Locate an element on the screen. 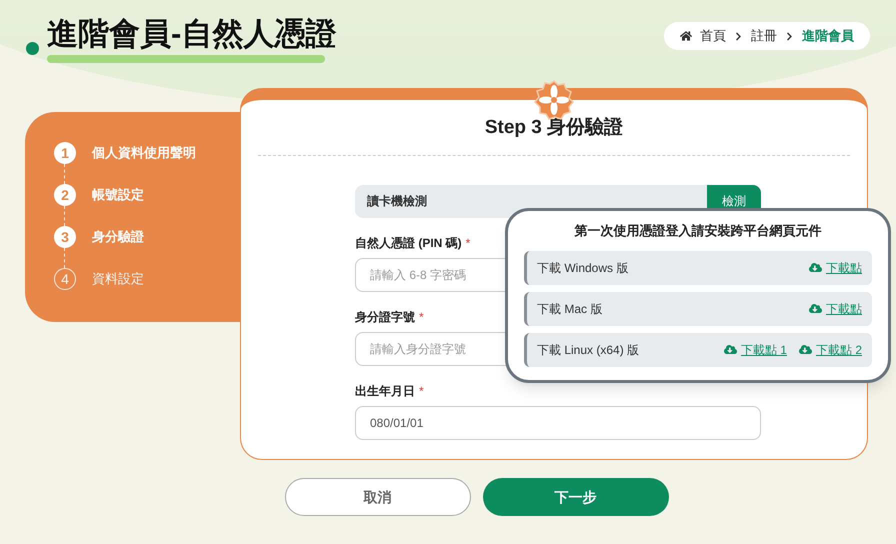  card-reader-label: 讀卡機檢測 is located at coordinates (397, 201).